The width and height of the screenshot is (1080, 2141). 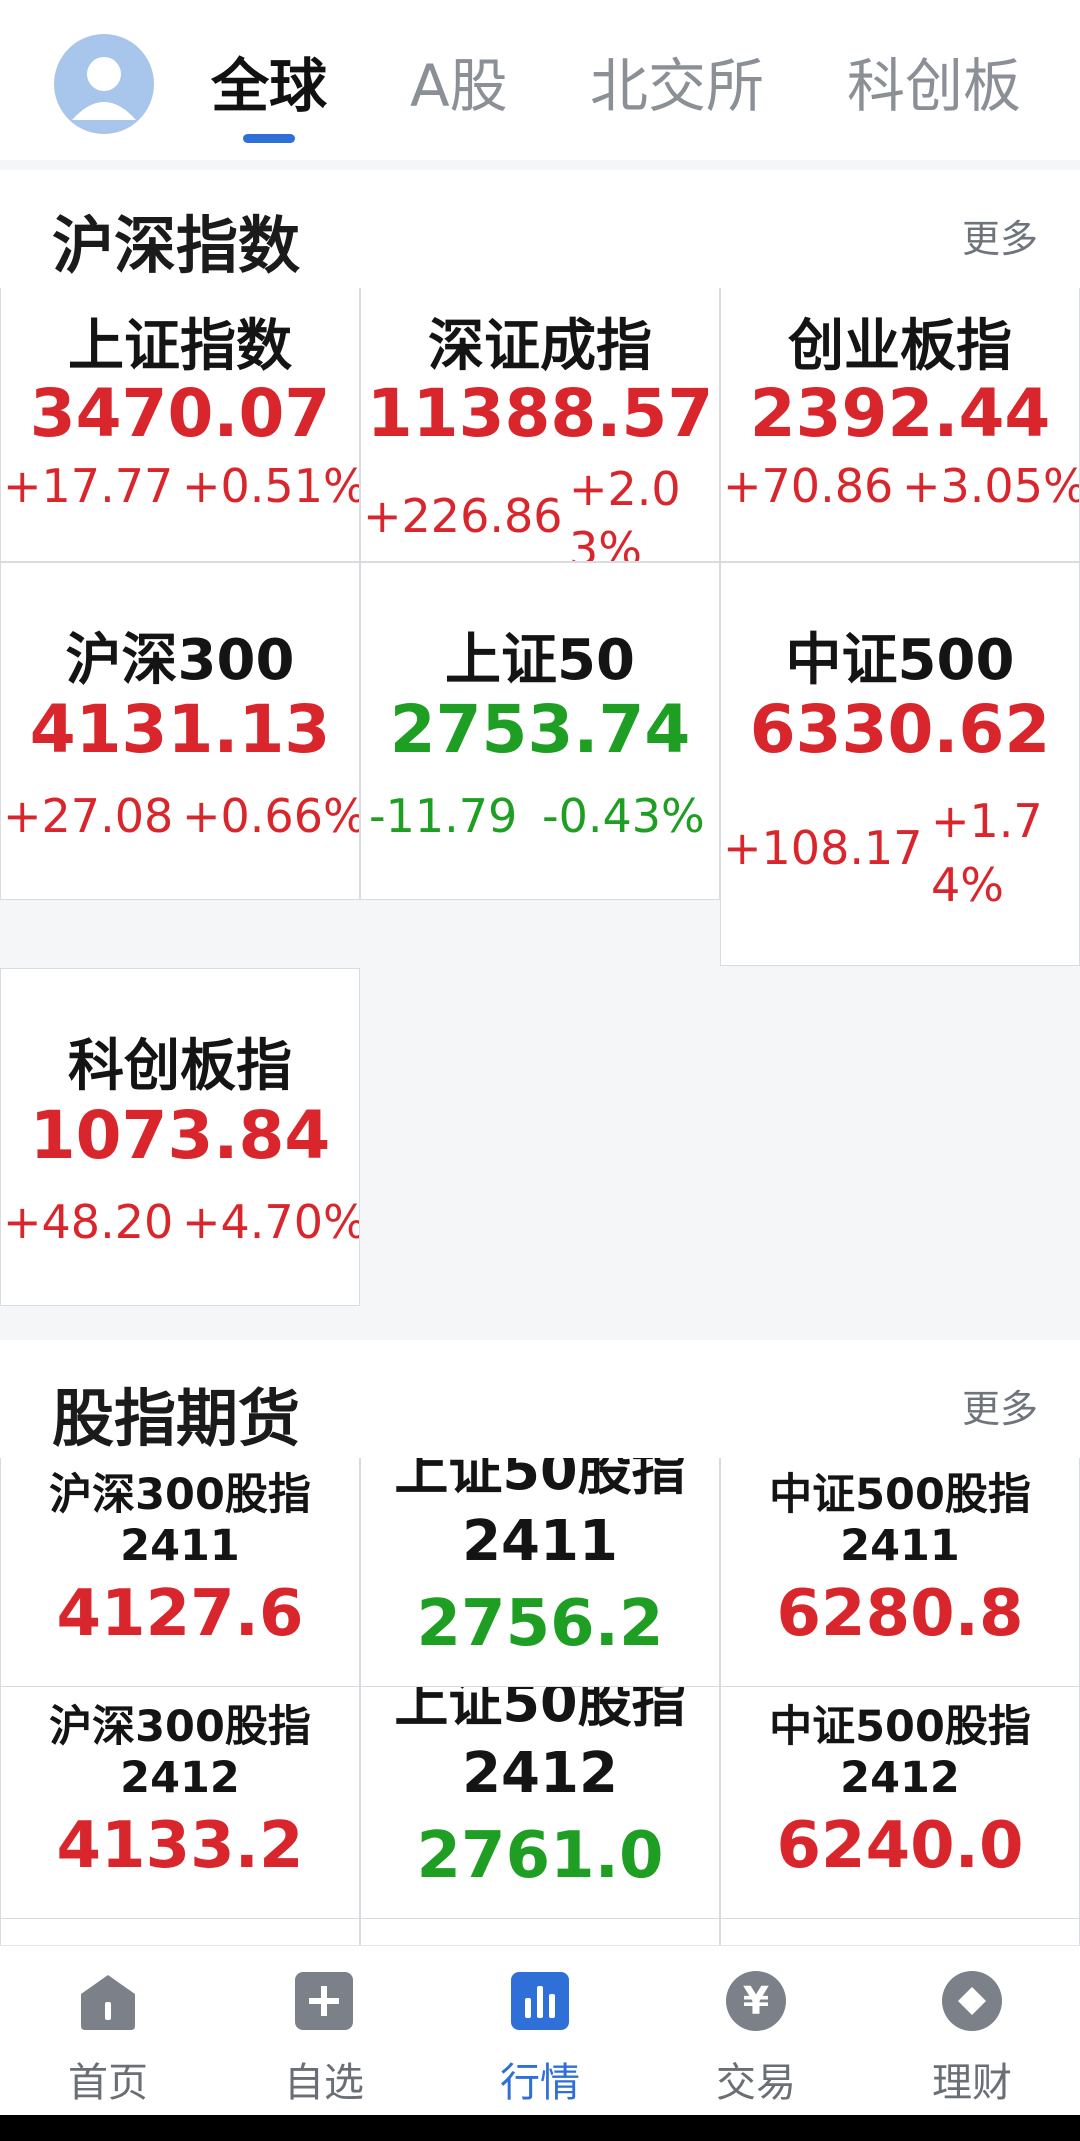 What do you see at coordinates (540, 660) in the screenshot?
I see `index-name: 上证50` at bounding box center [540, 660].